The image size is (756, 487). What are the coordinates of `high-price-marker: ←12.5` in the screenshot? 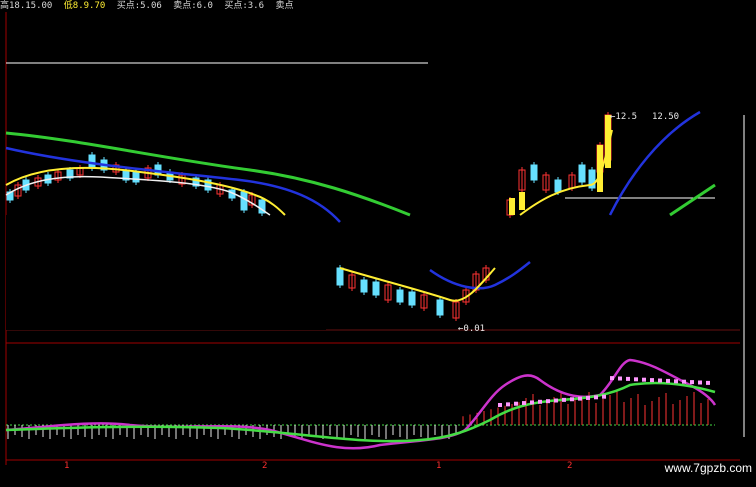 It's located at (624, 117).